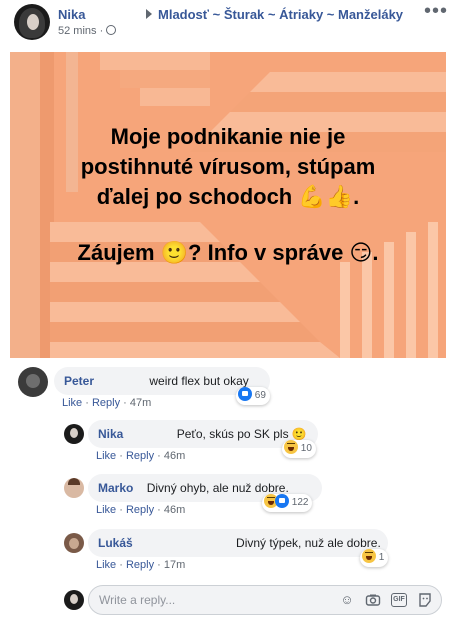 This screenshot has width=458, height=622. I want to click on image-caption-line-1: Moje podnikanie nie je, so click(228, 136).